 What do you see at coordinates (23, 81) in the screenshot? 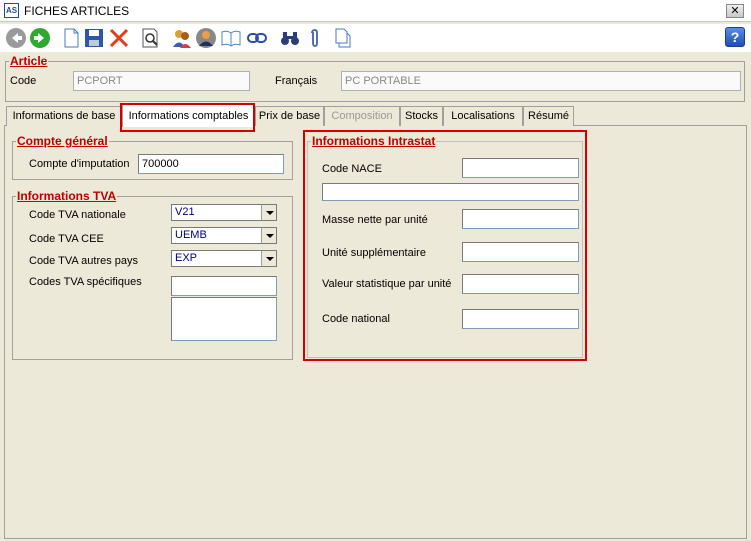
I see `code-label: Code` at bounding box center [23, 81].